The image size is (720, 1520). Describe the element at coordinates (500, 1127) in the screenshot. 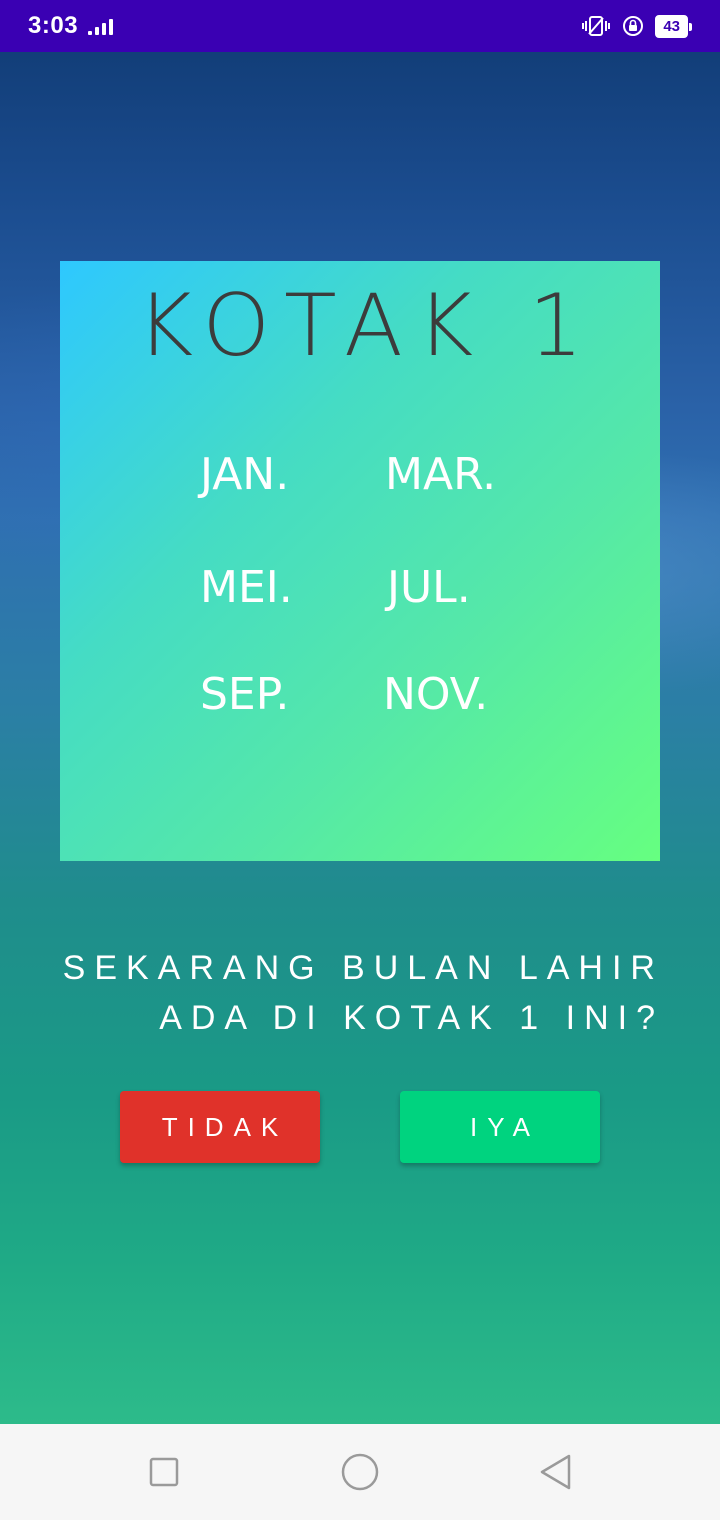

I see `yes-button: IYA` at that location.